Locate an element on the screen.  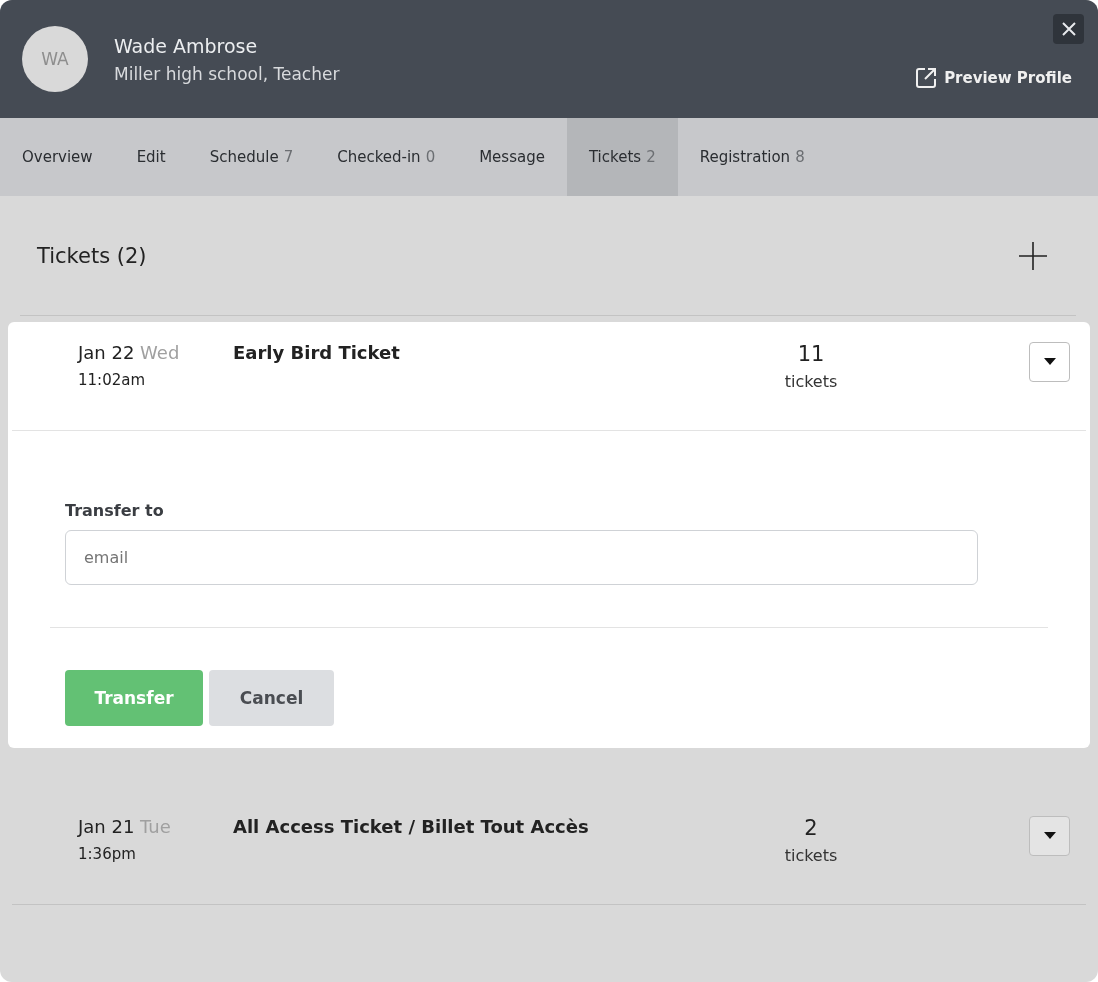
tab: Edit is located at coordinates (151, 157).